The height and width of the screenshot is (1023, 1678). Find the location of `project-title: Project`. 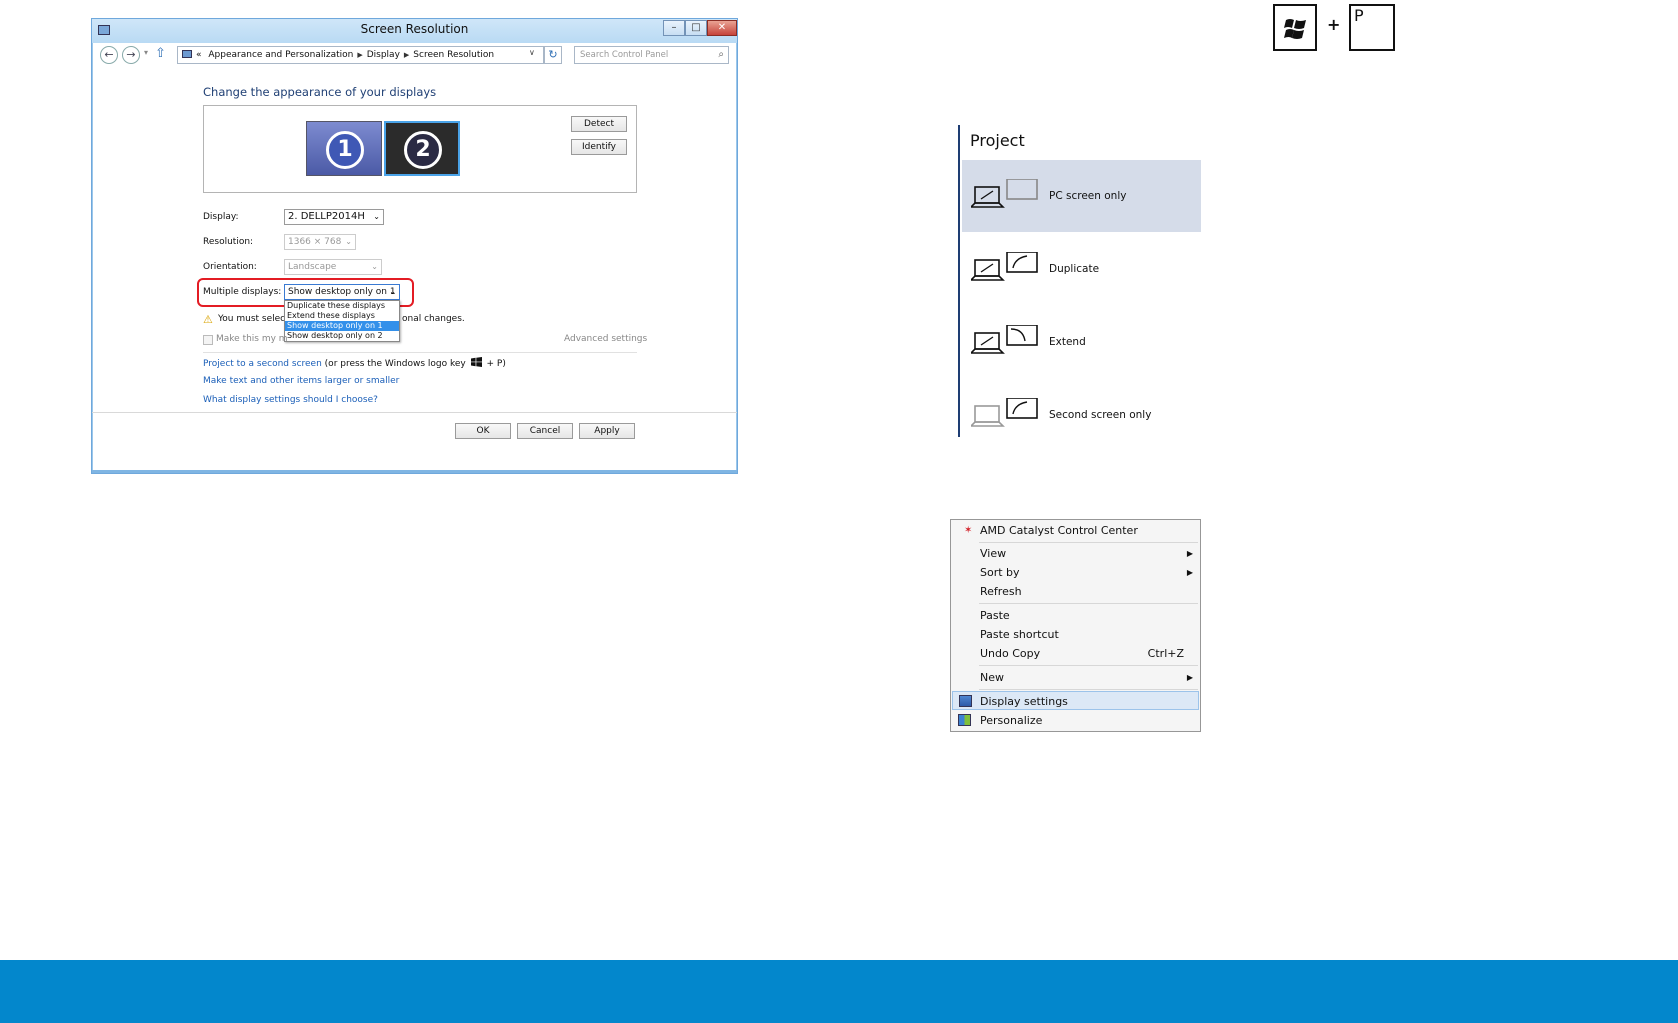

project-title: Project is located at coordinates (997, 140).